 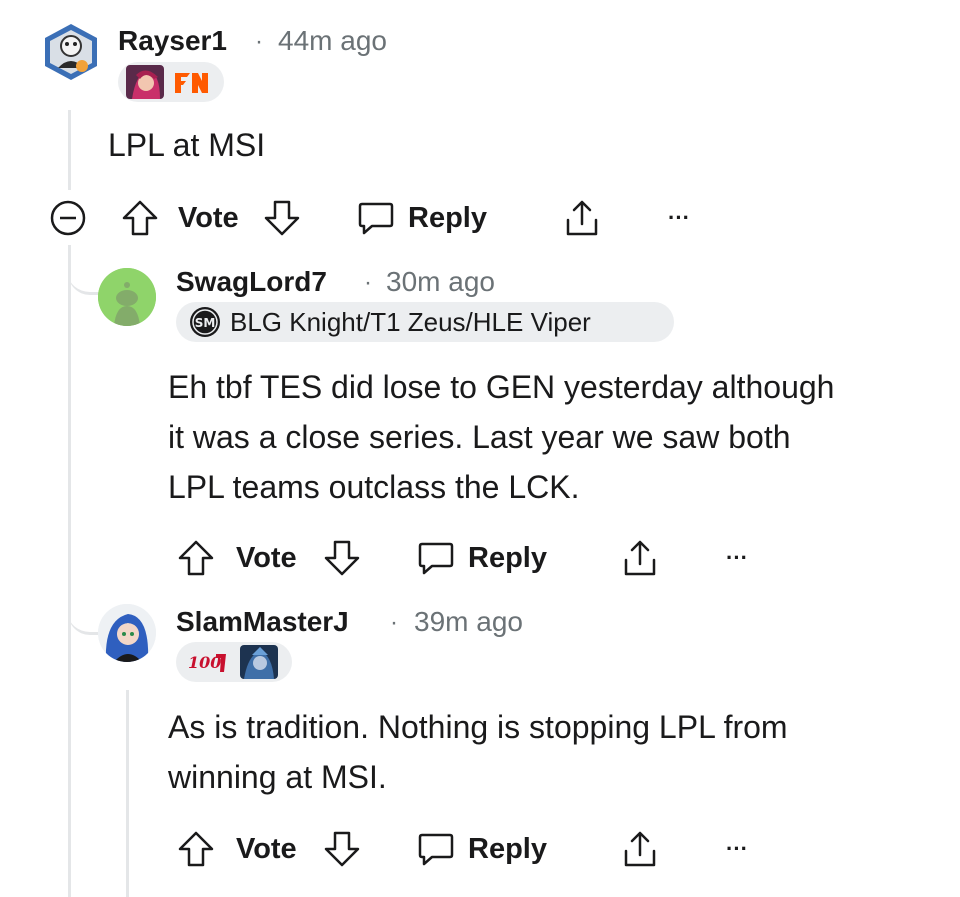 I want to click on username: Rayser1, so click(x=172, y=41).